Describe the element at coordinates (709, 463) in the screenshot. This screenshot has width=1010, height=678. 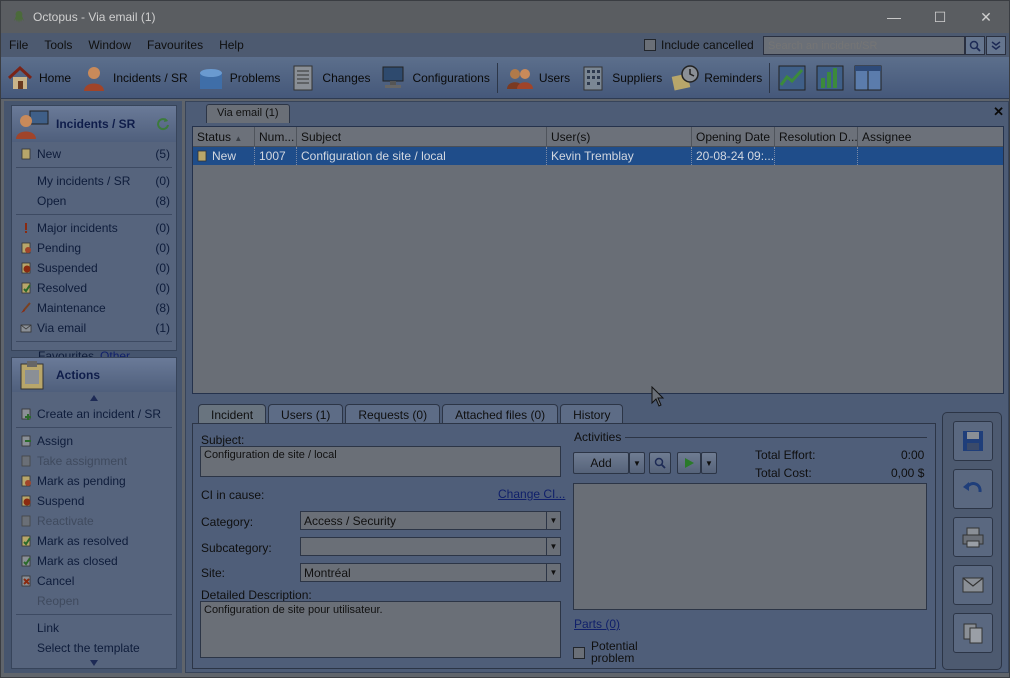
I see `timer-dropdown: ▼` at that location.